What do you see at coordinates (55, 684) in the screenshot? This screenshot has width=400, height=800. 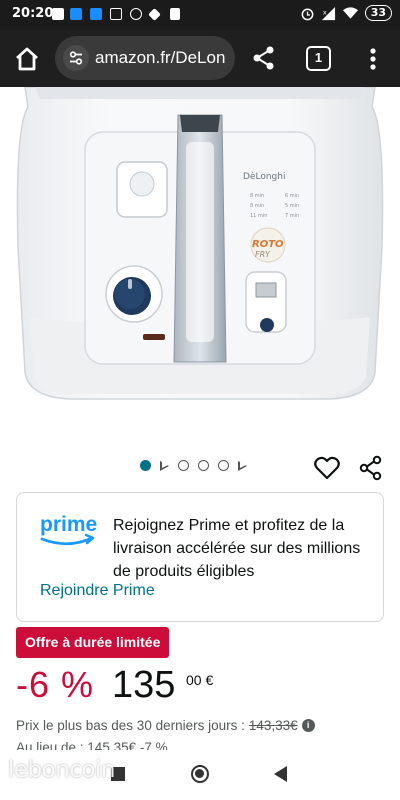 I see `discount-percentage: -6 %` at bounding box center [55, 684].